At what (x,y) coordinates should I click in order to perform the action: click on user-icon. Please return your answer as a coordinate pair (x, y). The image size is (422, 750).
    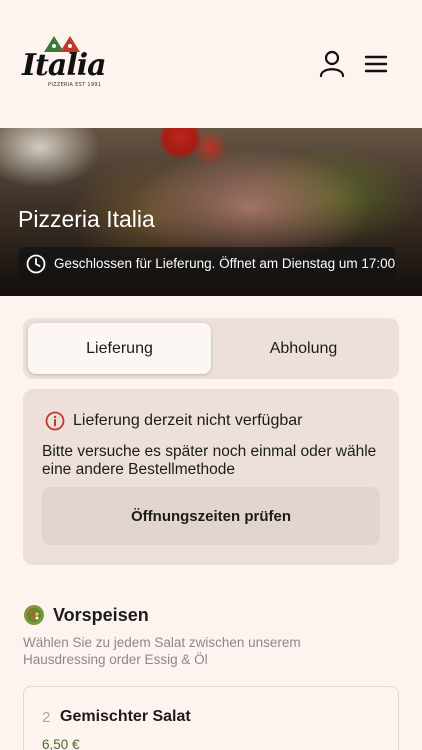
    Looking at the image, I should click on (332, 64).